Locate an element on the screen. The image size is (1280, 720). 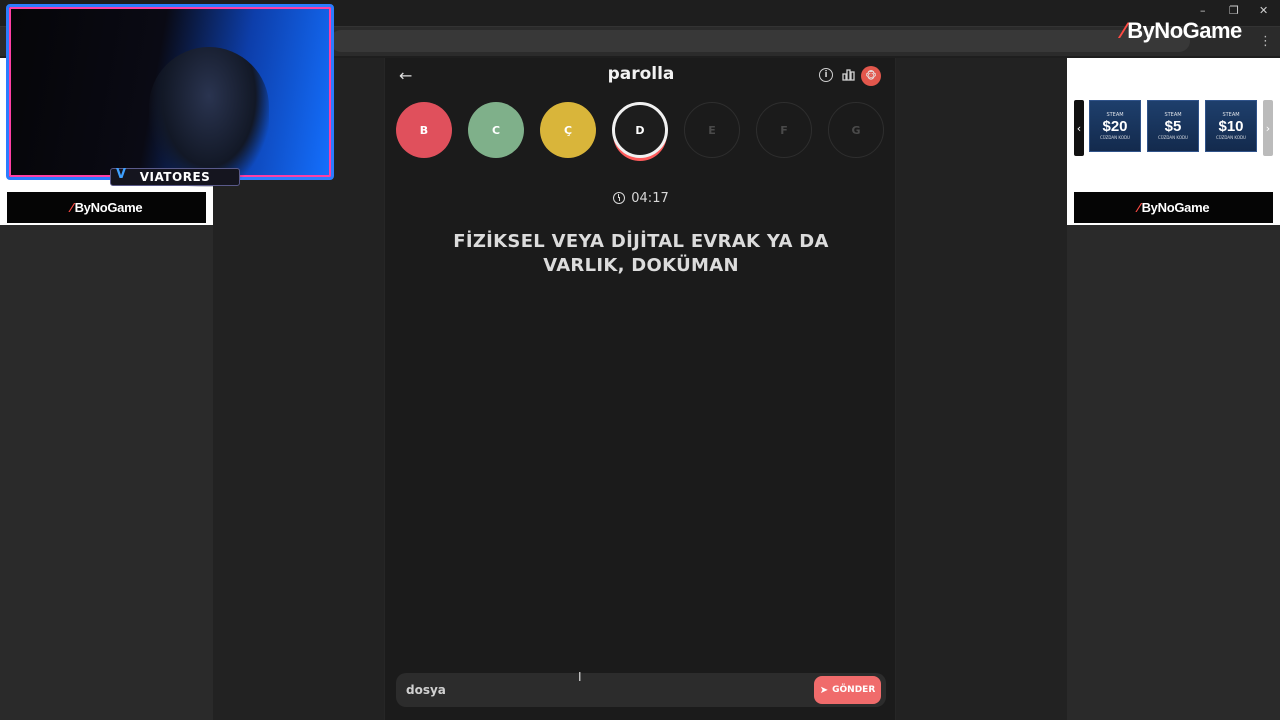
browser-menu-icon: ⋮ is located at coordinates (1265, 41).